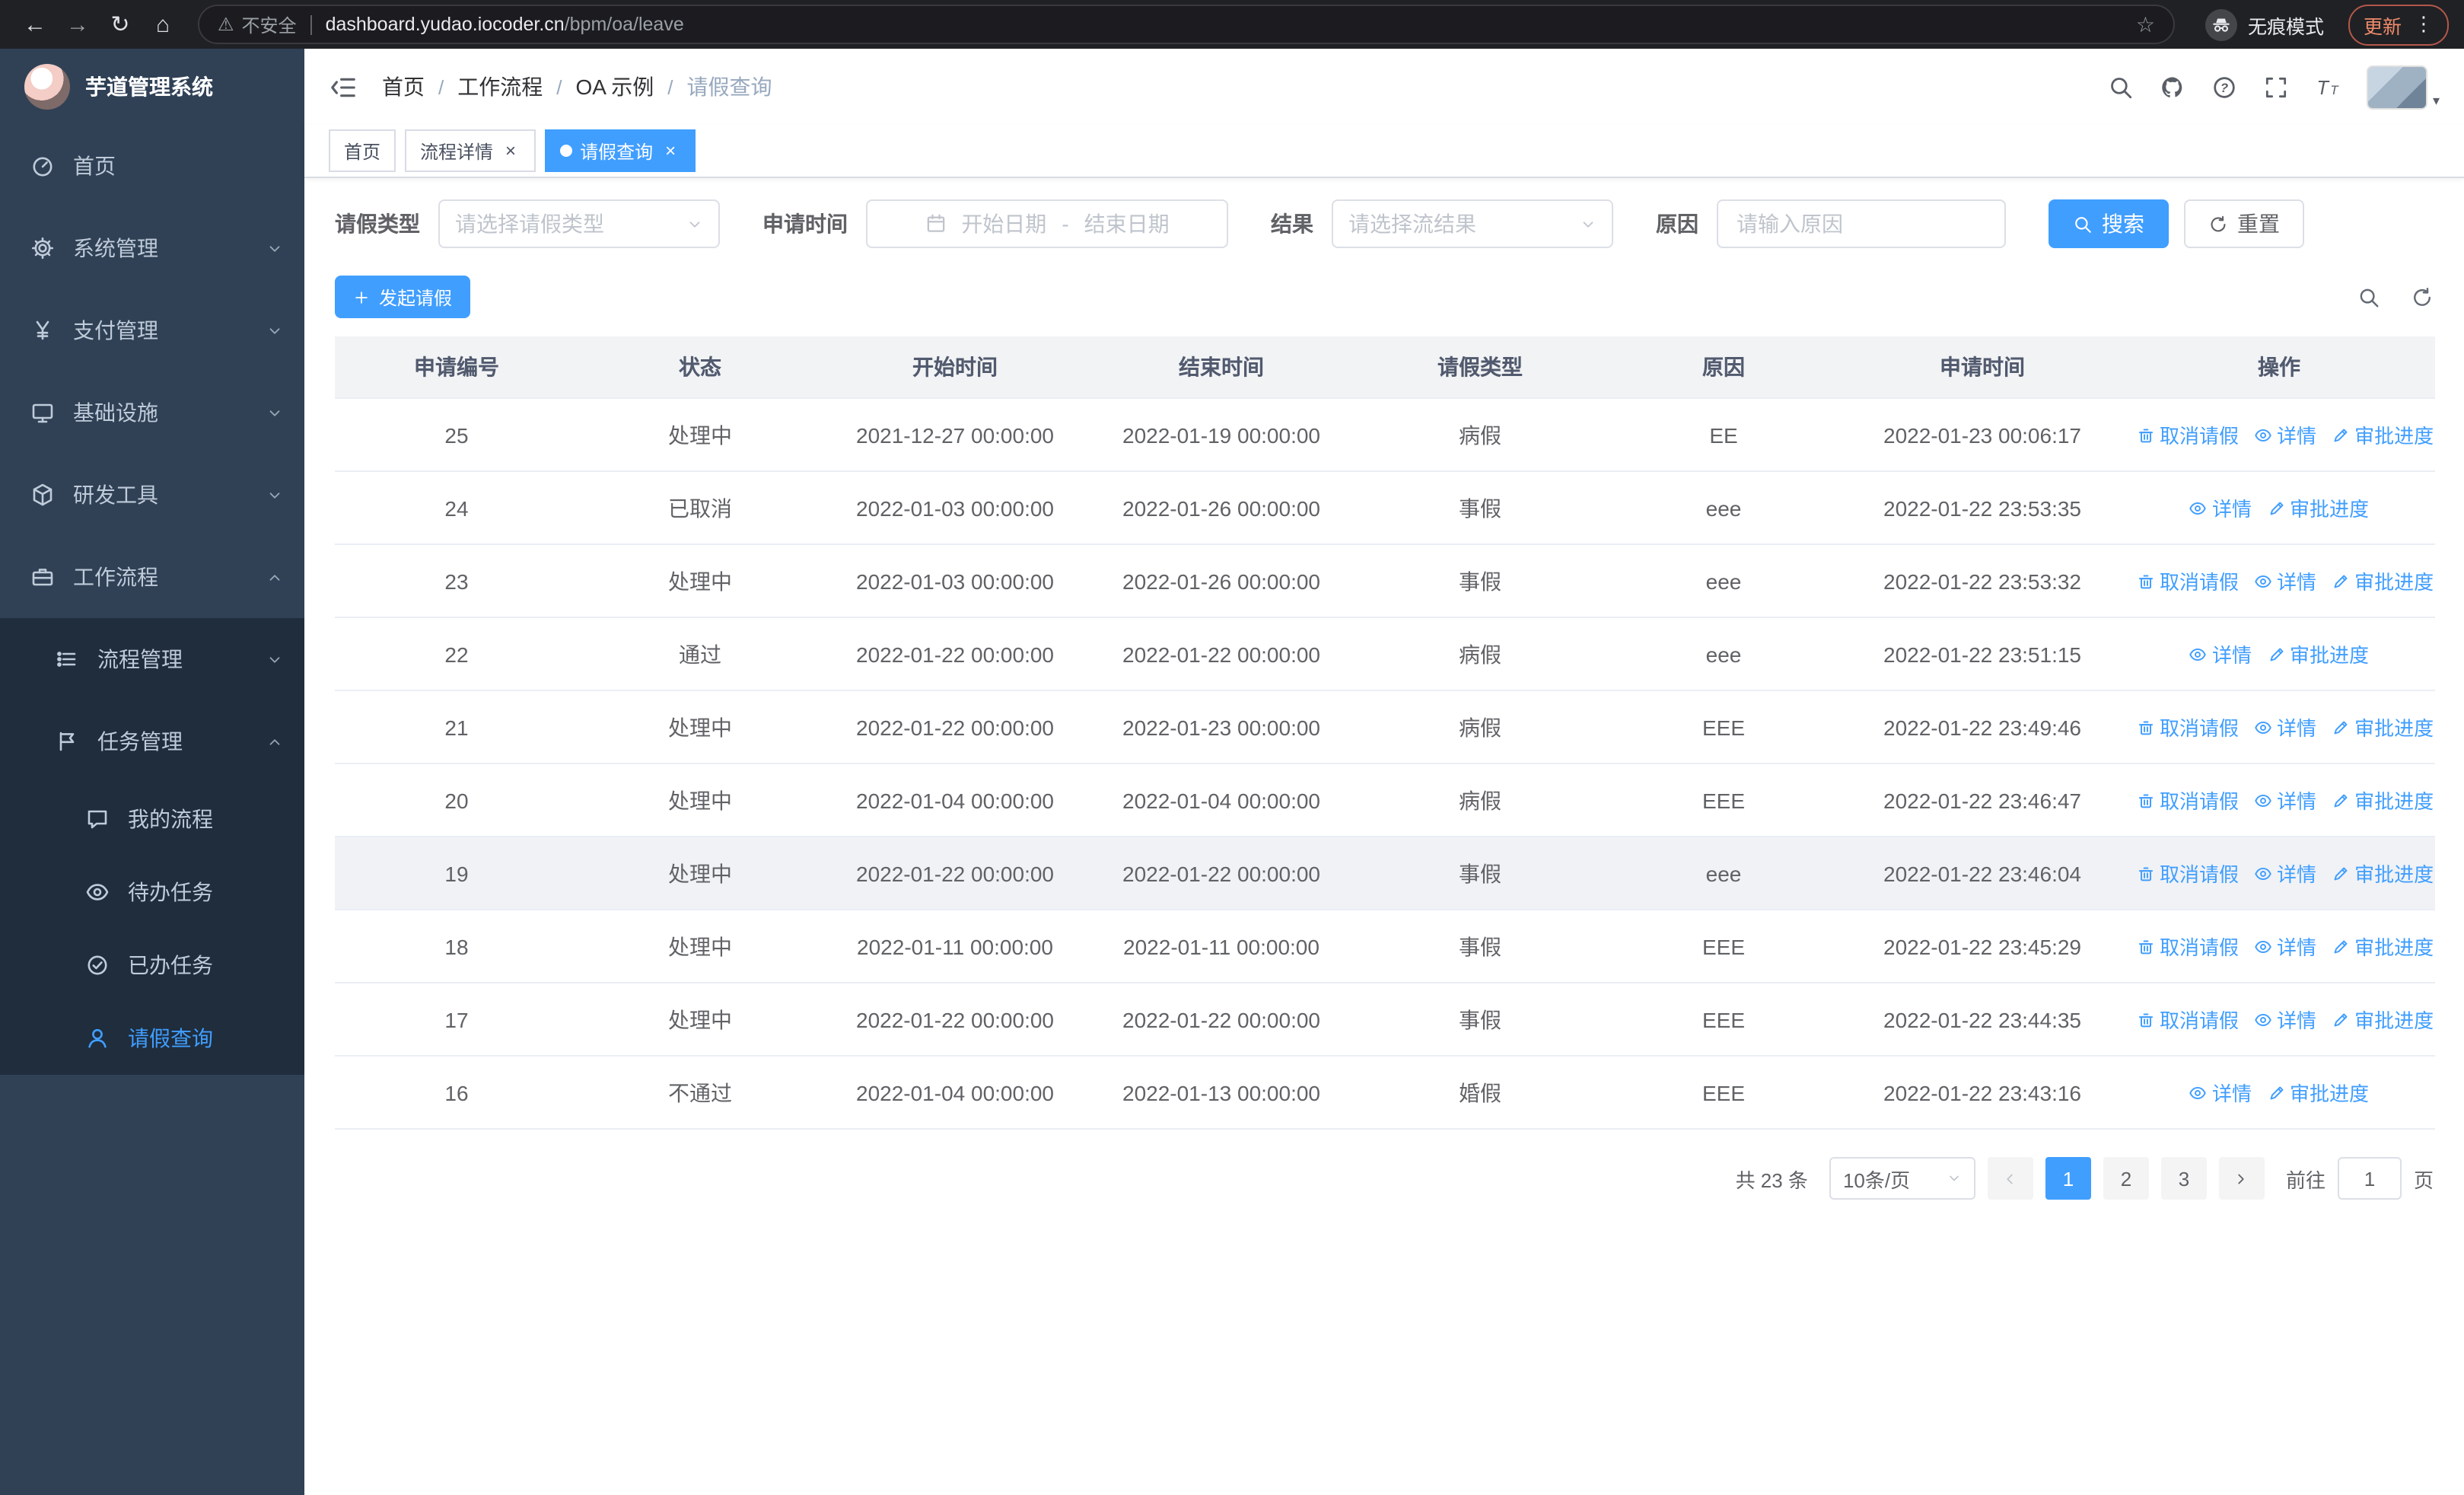 This screenshot has width=2464, height=1495. What do you see at coordinates (615, 87) in the screenshot?
I see `breadcrumb-oa-demo: OA 示例` at bounding box center [615, 87].